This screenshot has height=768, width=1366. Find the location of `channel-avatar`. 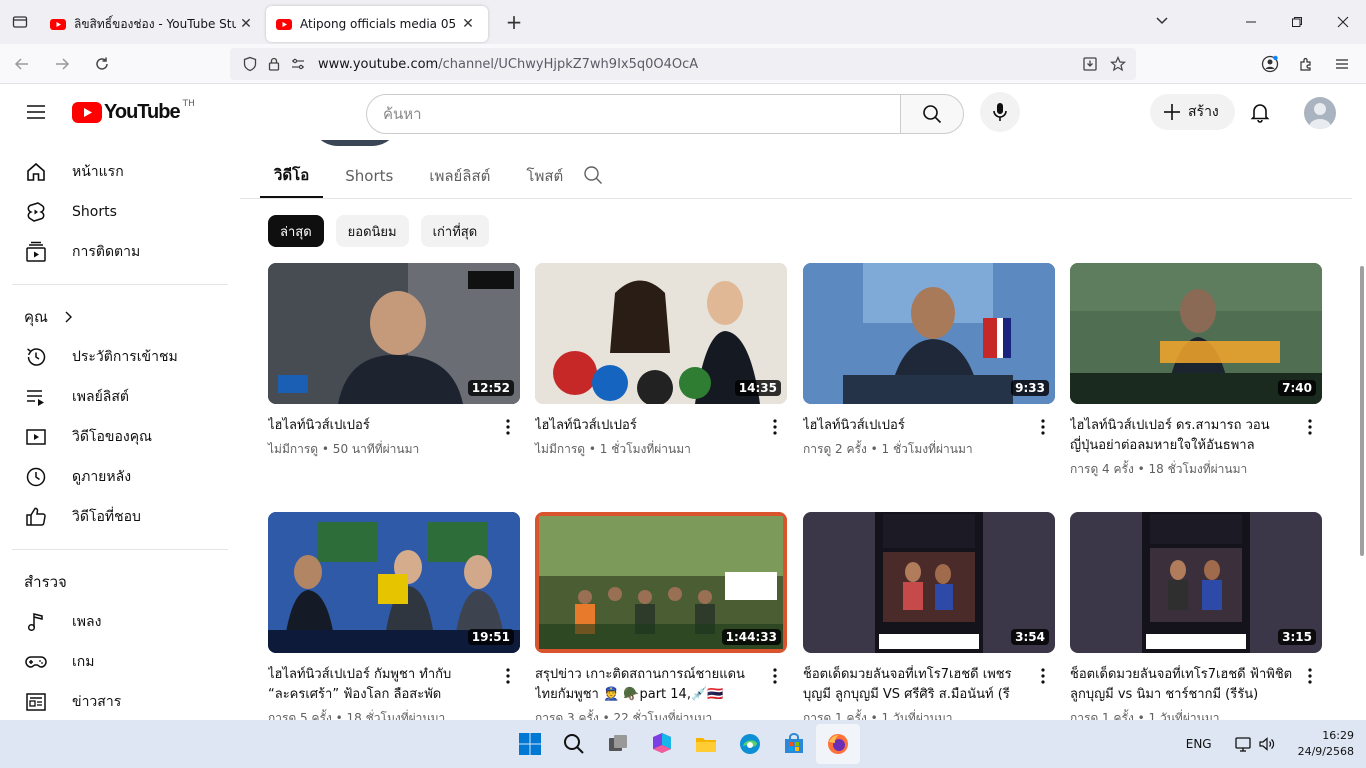

channel-avatar is located at coordinates (355, 143).